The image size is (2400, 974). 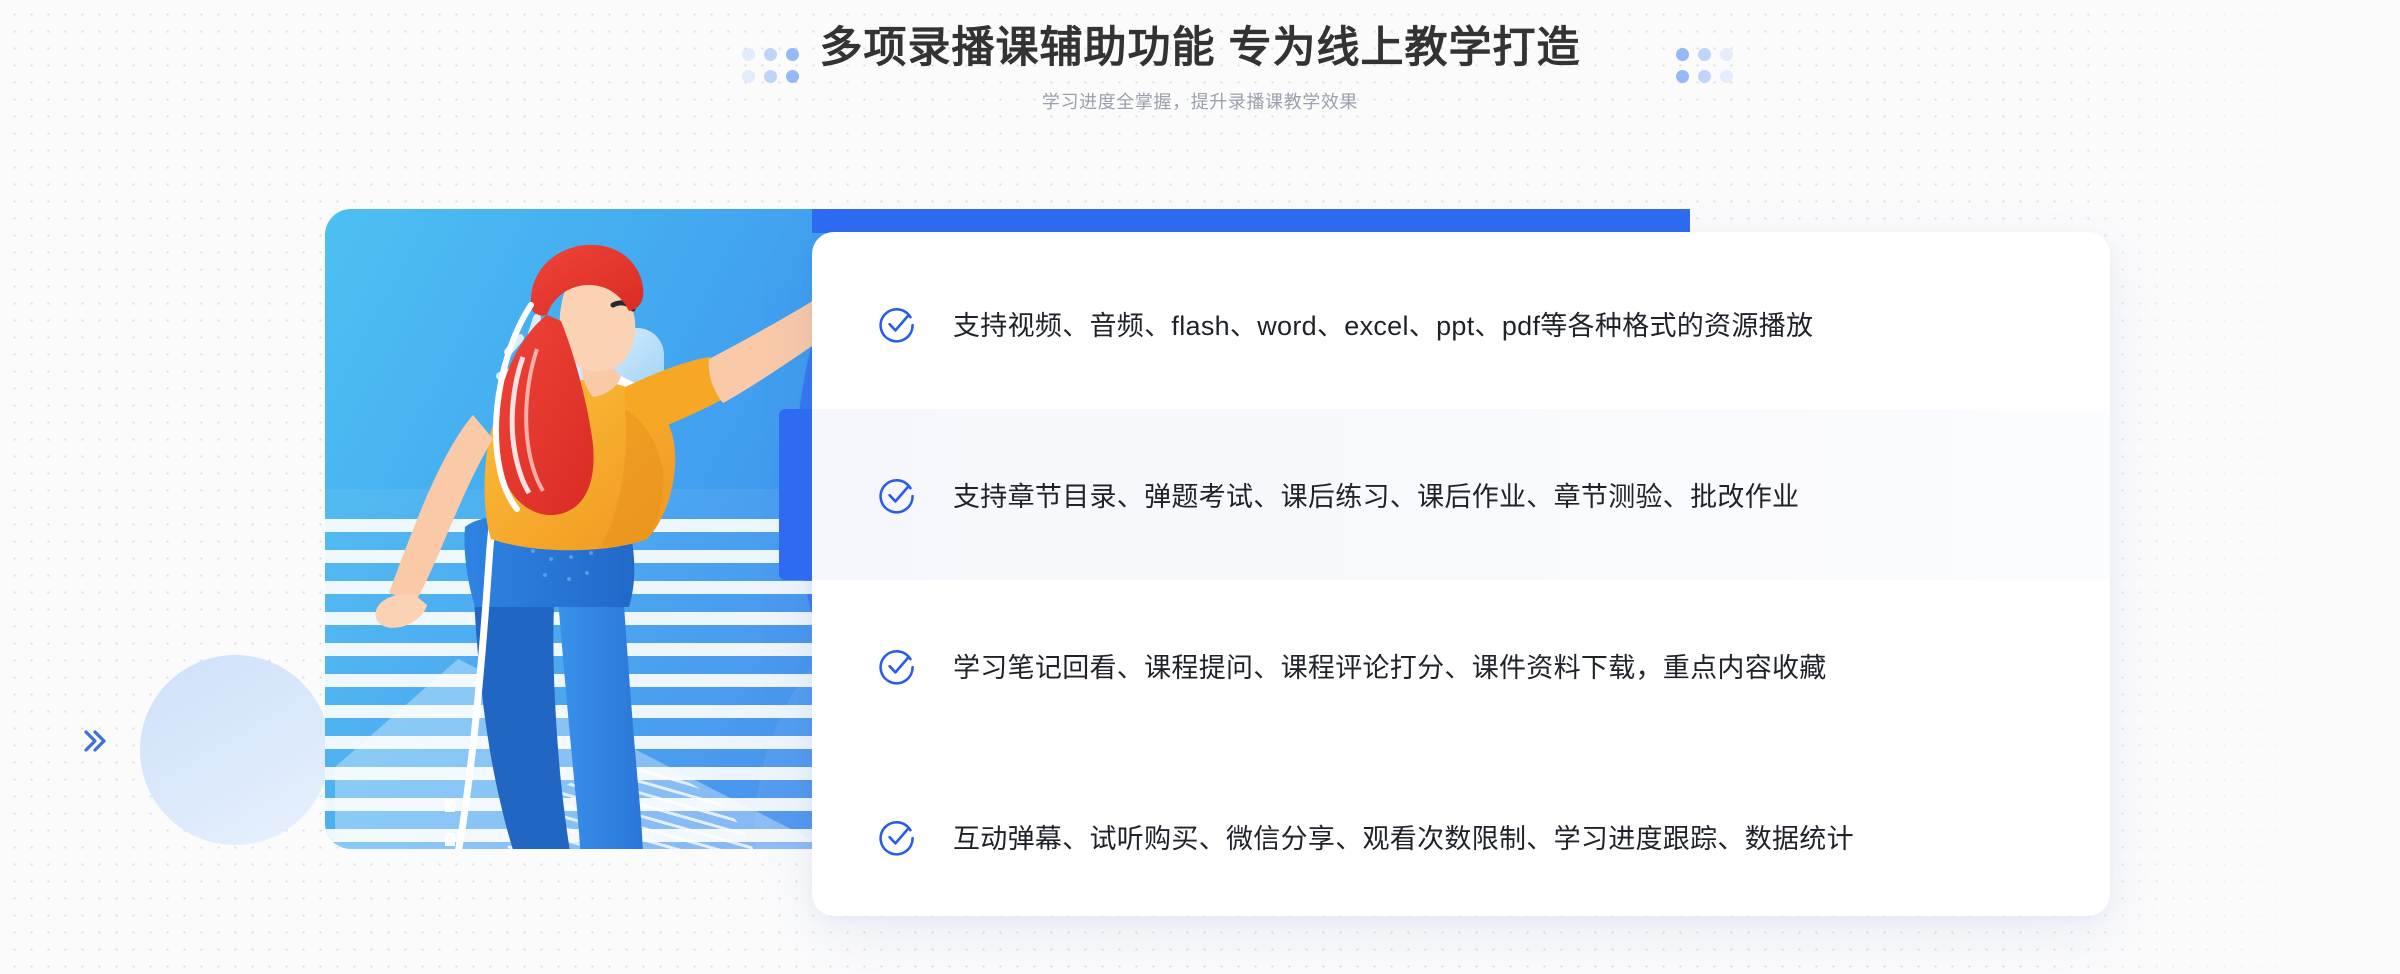 I want to click on page-title: 多项录播课辅助功能 专为线上教学打造, so click(x=1200, y=48).